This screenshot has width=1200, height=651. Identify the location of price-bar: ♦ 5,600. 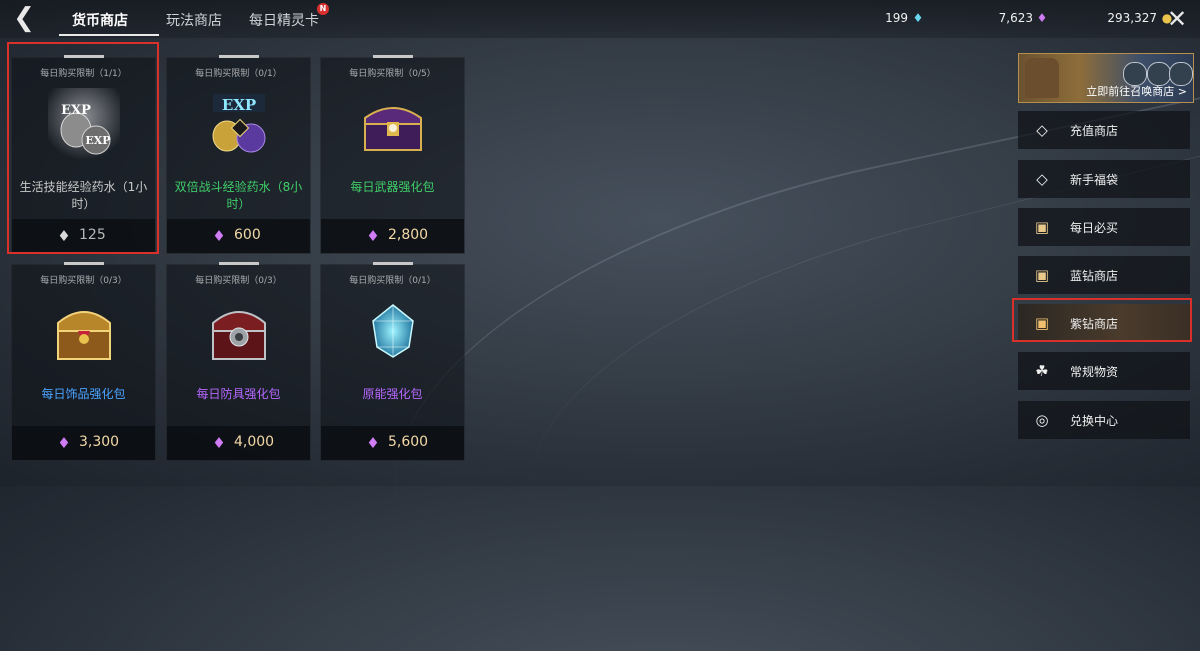
(392, 443).